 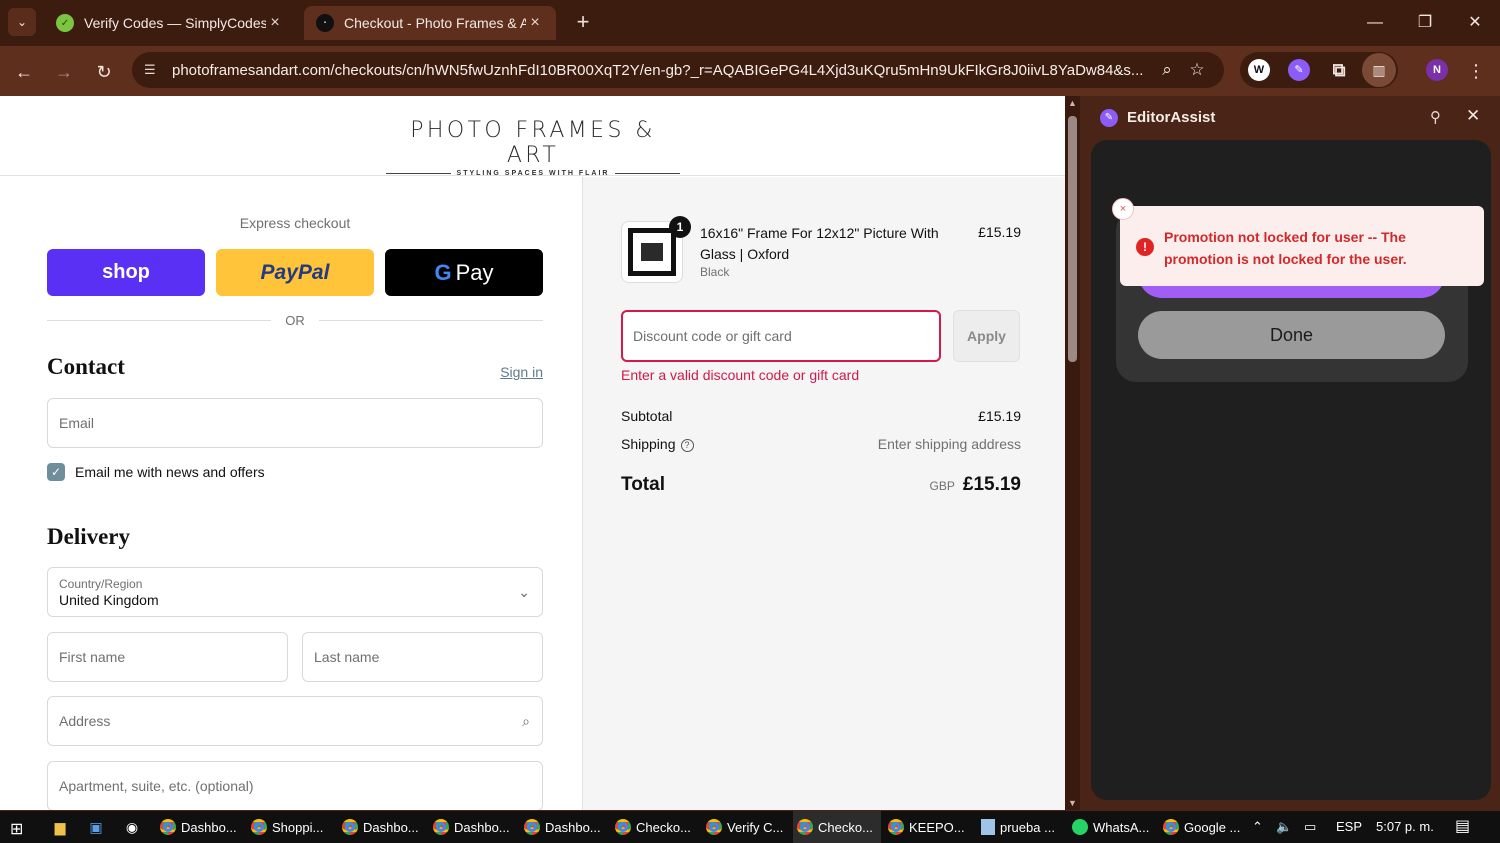 What do you see at coordinates (1123, 209) in the screenshot?
I see `toast-close-icon: ×` at bounding box center [1123, 209].